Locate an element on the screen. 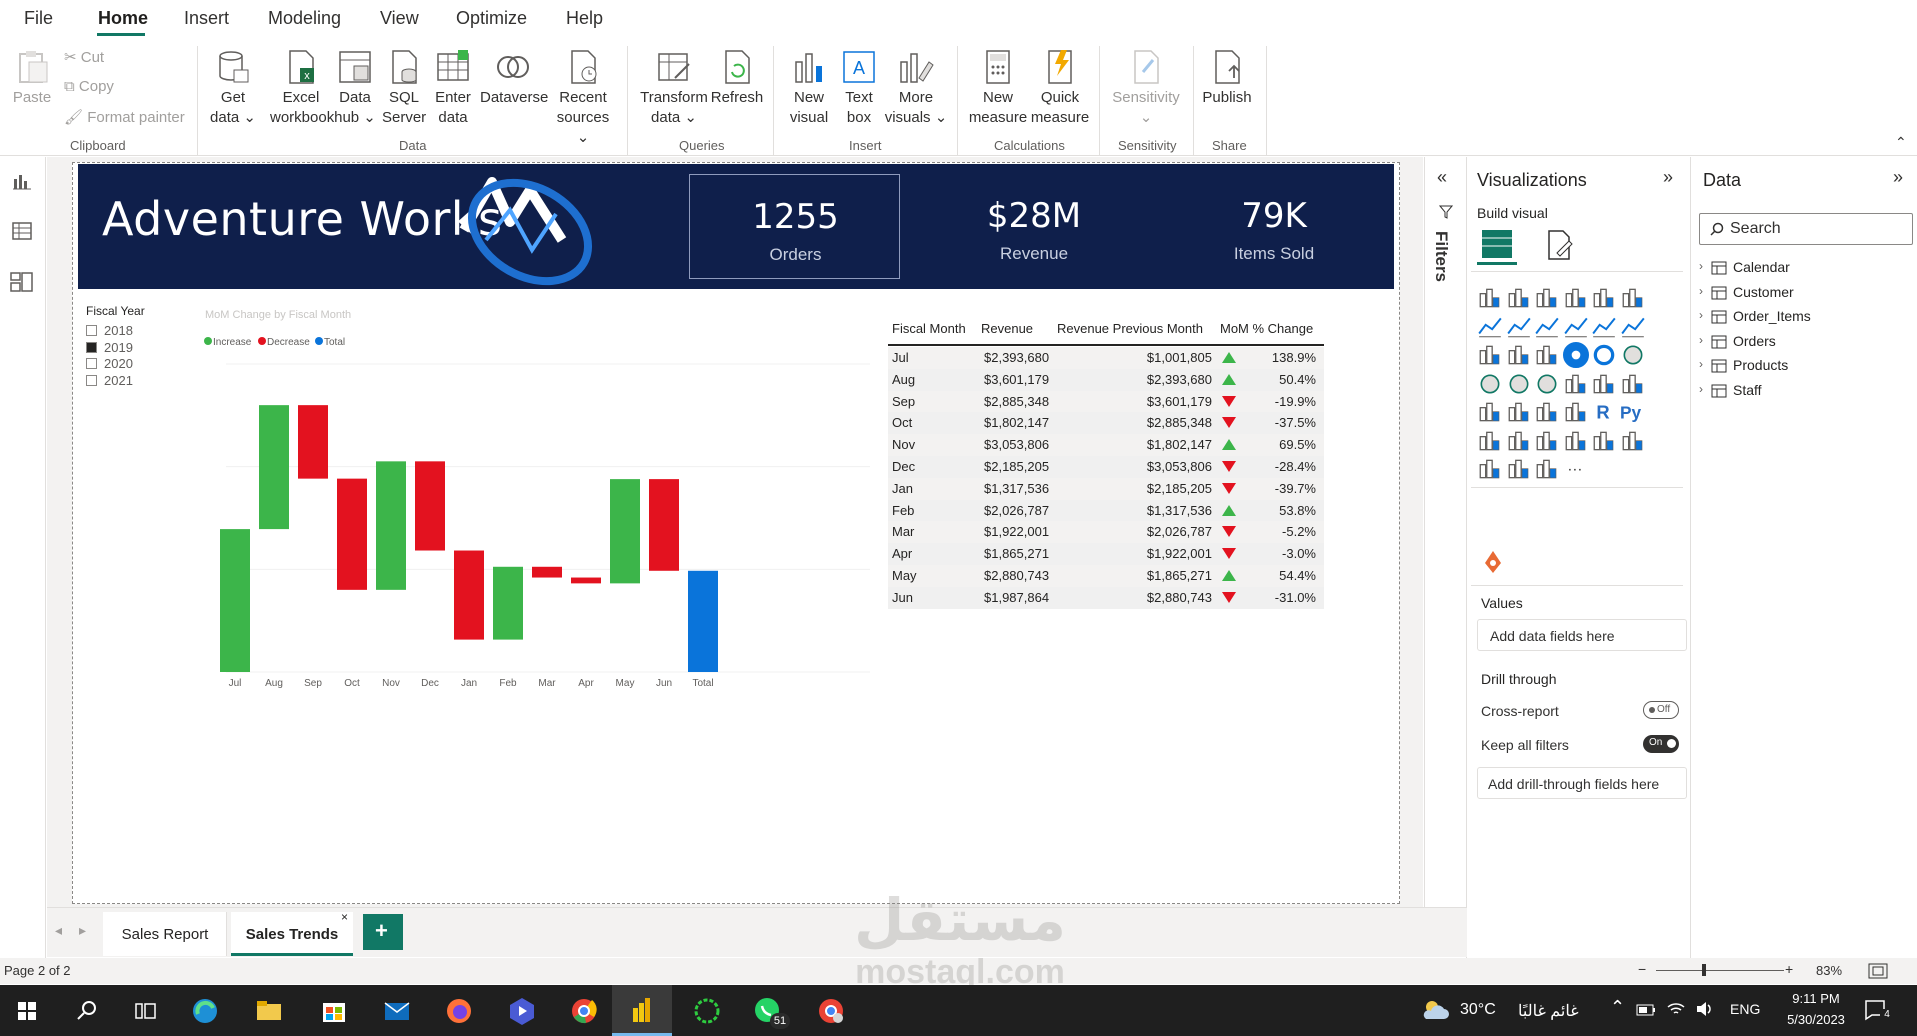 This screenshot has width=1917, height=1036. model-view-icon is located at coordinates (22, 282).